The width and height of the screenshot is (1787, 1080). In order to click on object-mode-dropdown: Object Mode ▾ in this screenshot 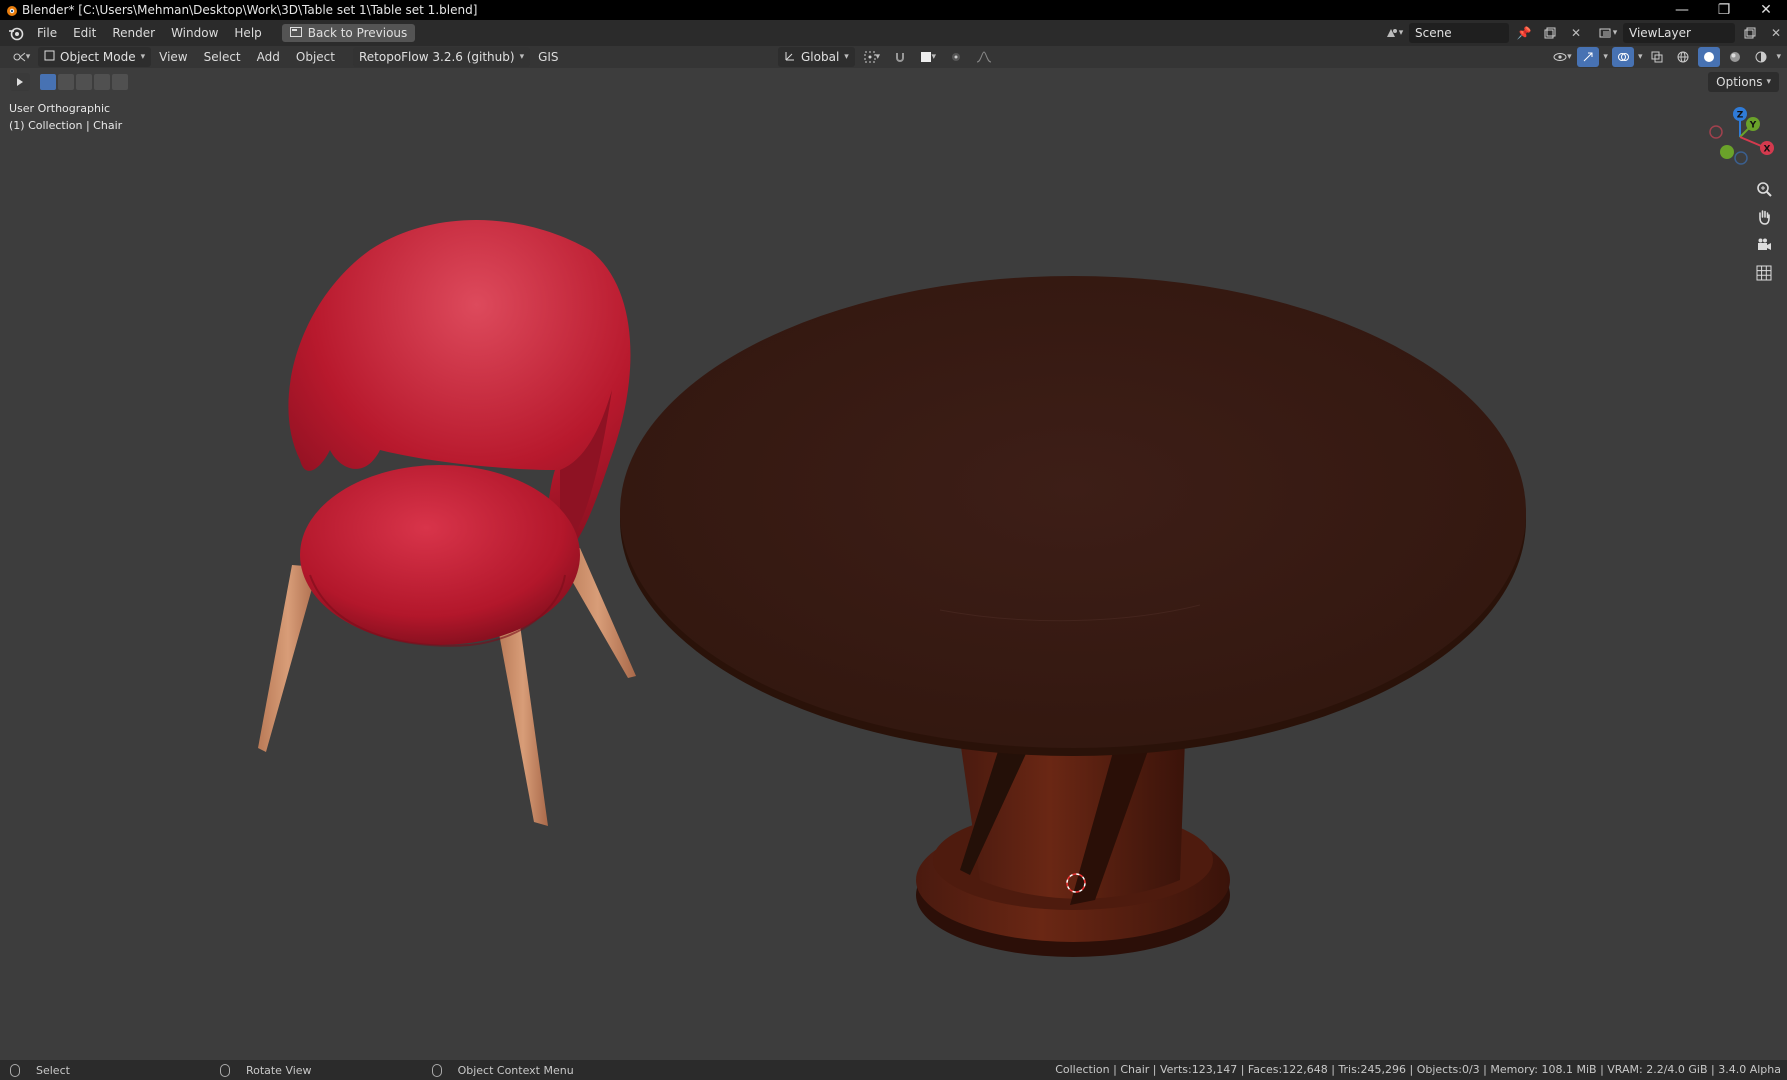, I will do `click(95, 57)`.